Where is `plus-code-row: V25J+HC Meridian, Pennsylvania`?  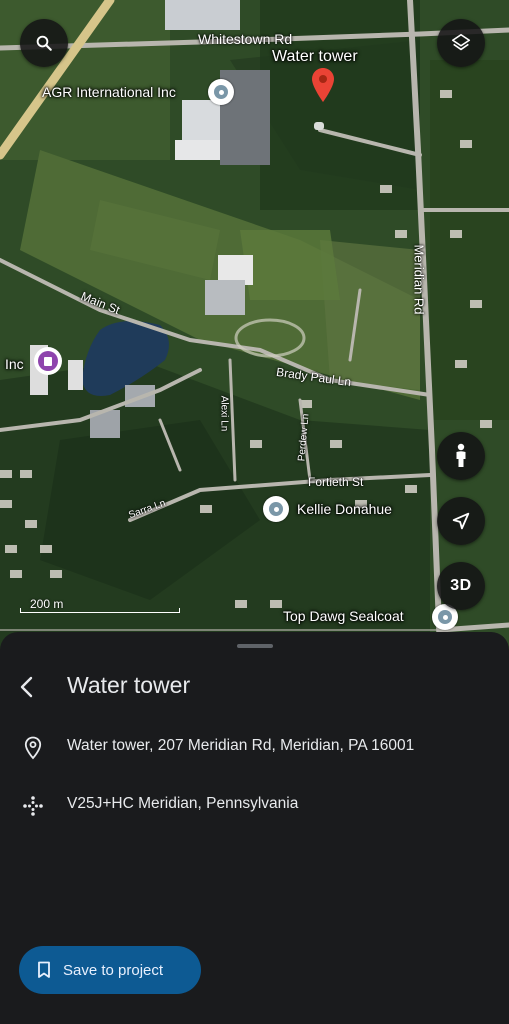 plus-code-row: V25J+HC Meridian, Pennsylvania is located at coordinates (254, 805).